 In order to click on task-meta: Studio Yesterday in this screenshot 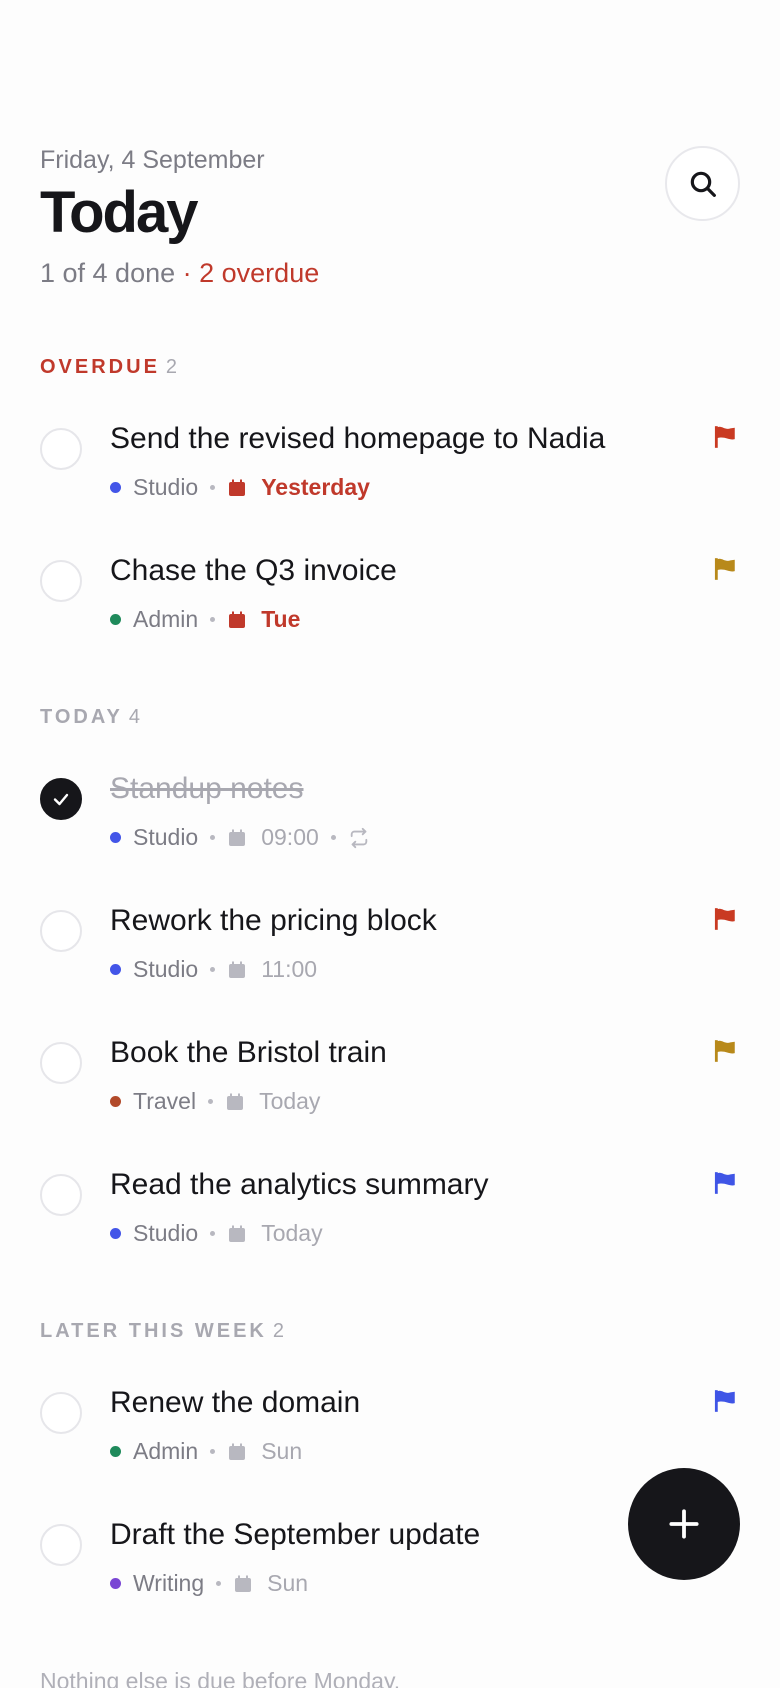, I will do `click(240, 487)`.